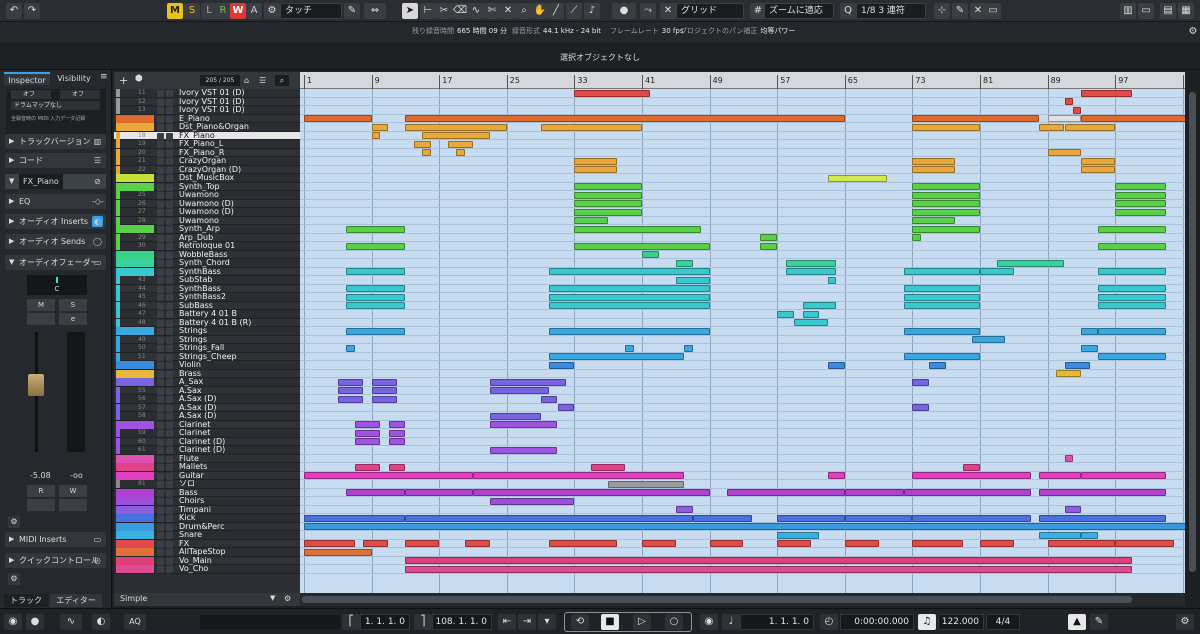  I want to click on line-tool-icon: ⟋, so click(574, 11).